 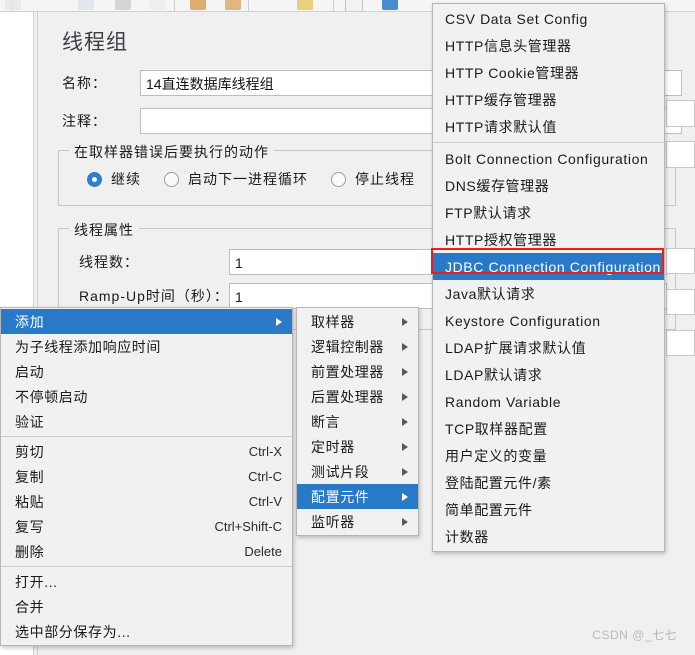 I want to click on context-menu-item: 复制 Ctrl-C, so click(x=146, y=476).